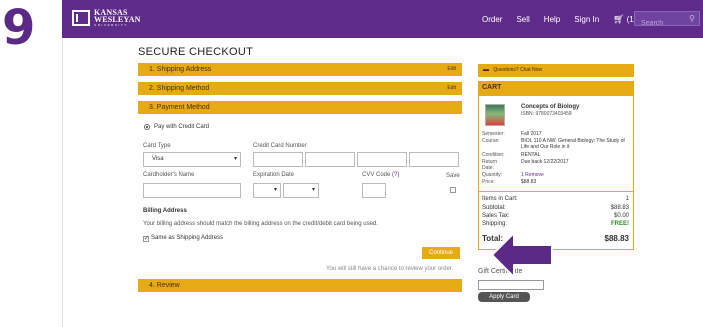 The image size is (703, 327). What do you see at coordinates (534, 175) in the screenshot?
I see `remove-link: Remove` at bounding box center [534, 175].